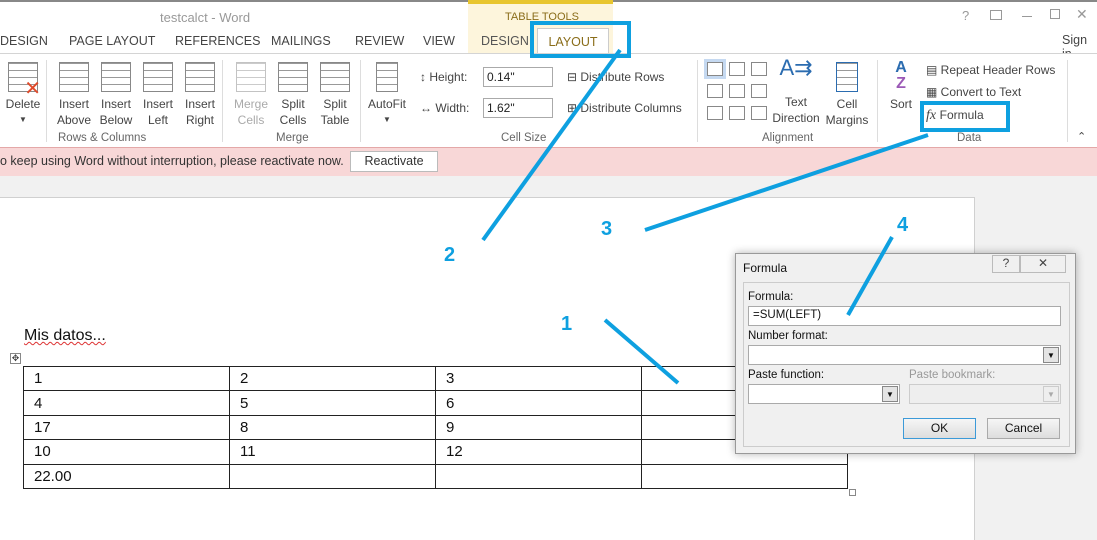  I want to click on annotation-label-1: 1, so click(567, 324).